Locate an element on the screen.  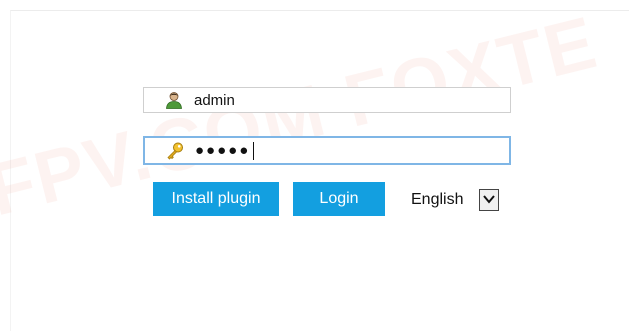
username-input is located at coordinates (344, 100).